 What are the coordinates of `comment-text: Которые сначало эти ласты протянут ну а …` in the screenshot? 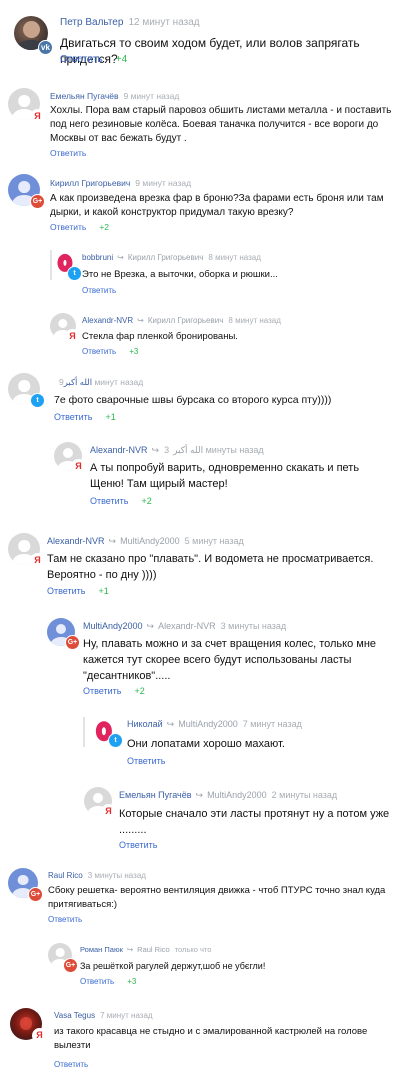 It's located at (254, 822).